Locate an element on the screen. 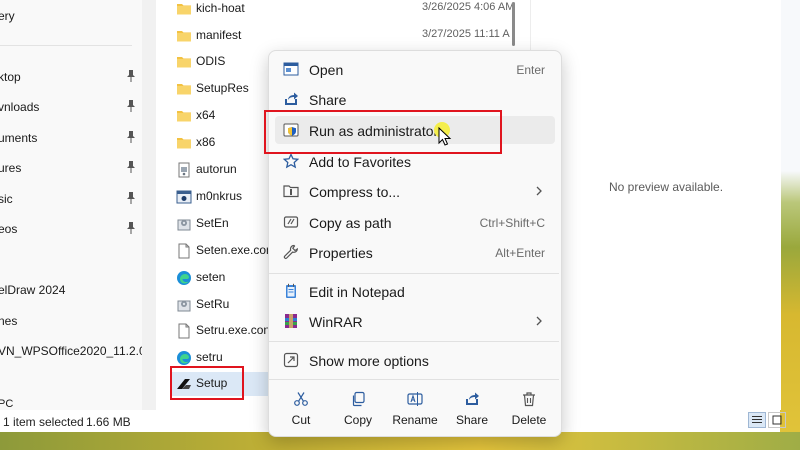 The height and width of the screenshot is (450, 800). quick-action-delete: Delete is located at coordinates (529, 408).